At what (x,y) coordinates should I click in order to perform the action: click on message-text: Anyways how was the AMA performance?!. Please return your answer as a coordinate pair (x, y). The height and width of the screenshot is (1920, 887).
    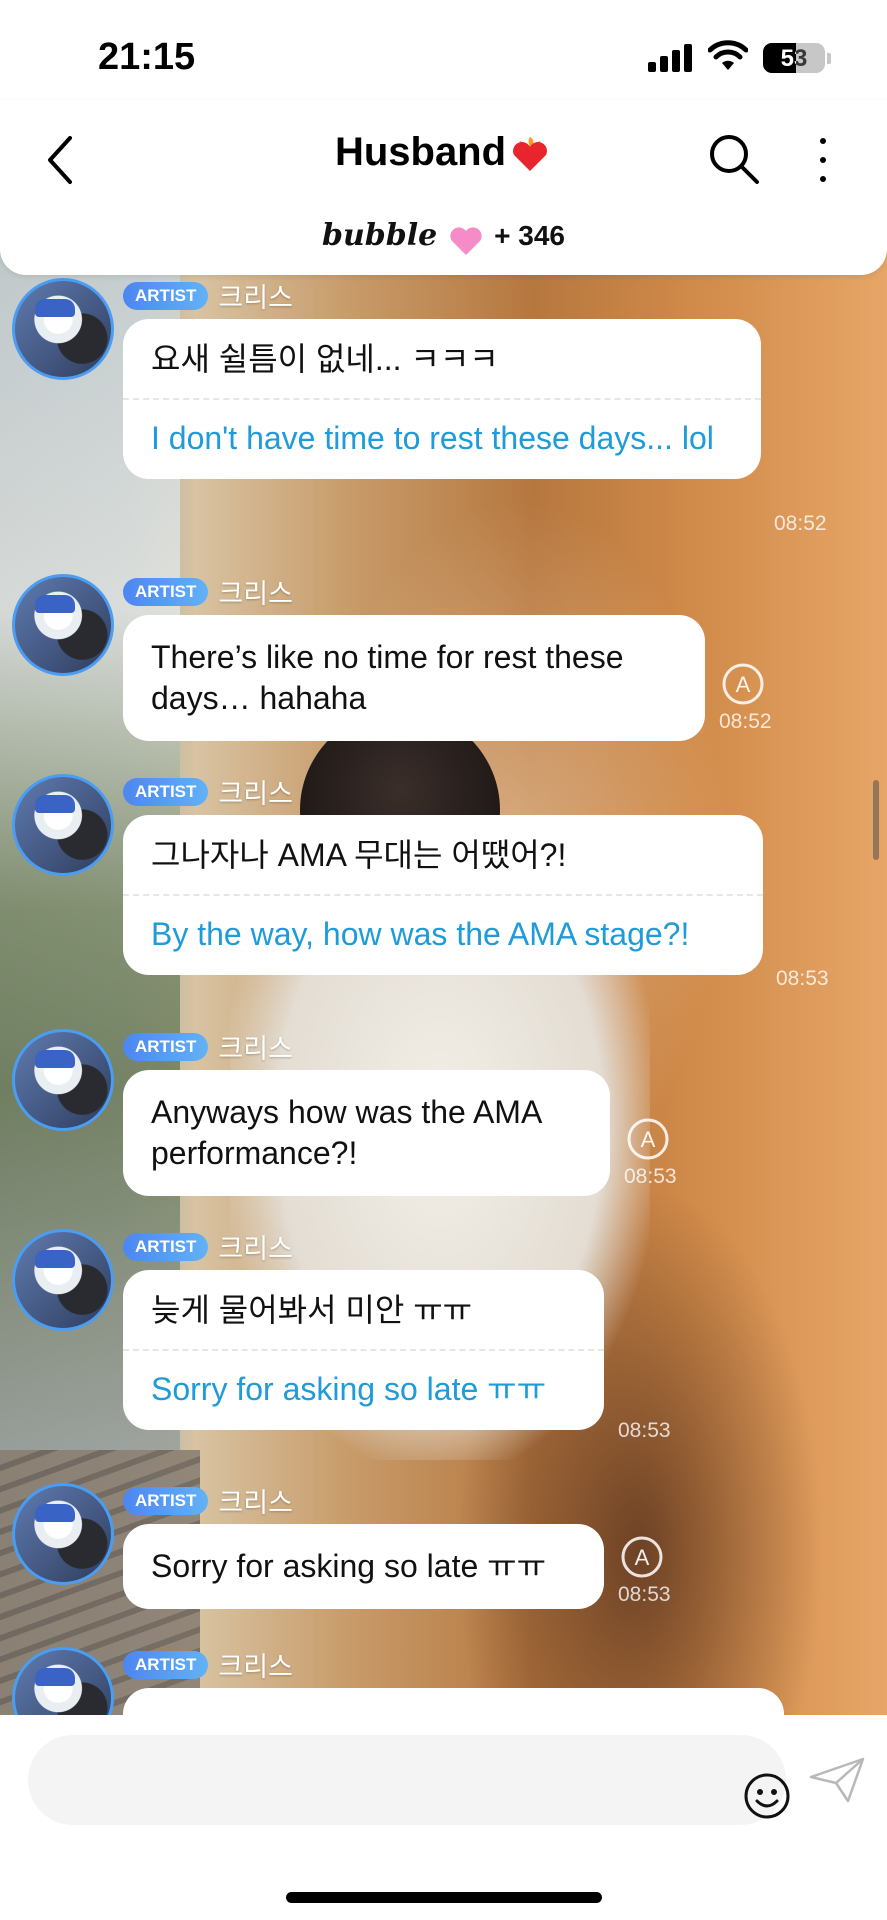
    Looking at the image, I should click on (346, 1132).